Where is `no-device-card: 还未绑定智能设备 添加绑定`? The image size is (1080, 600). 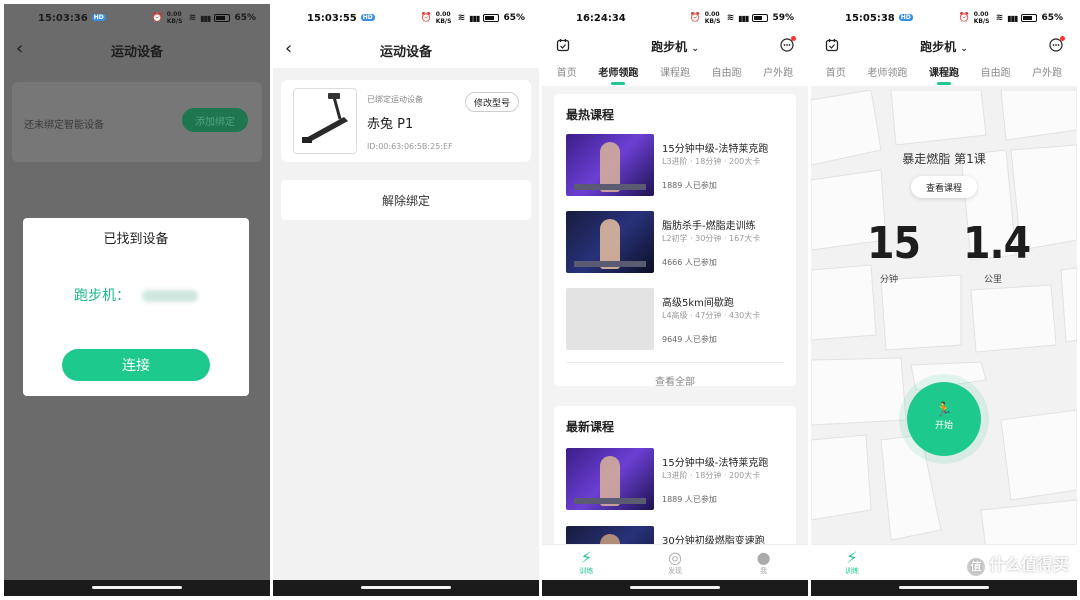 no-device-card: 还未绑定智能设备 添加绑定 is located at coordinates (137, 122).